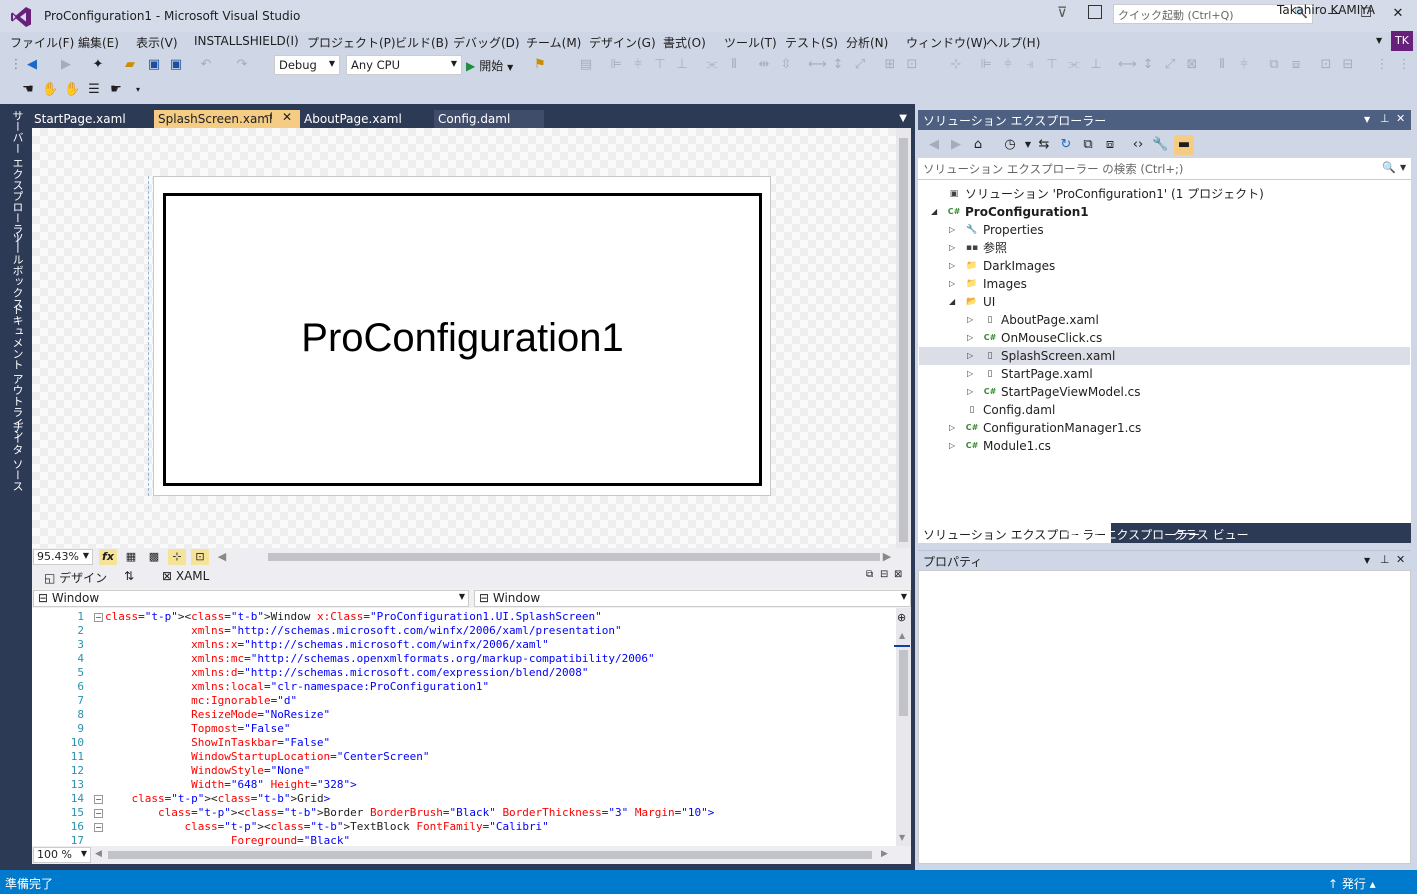 The width and height of the screenshot is (1417, 894). Describe the element at coordinates (1013, 42) in the screenshot. I see `menu-help: ヘルプ(H)` at that location.